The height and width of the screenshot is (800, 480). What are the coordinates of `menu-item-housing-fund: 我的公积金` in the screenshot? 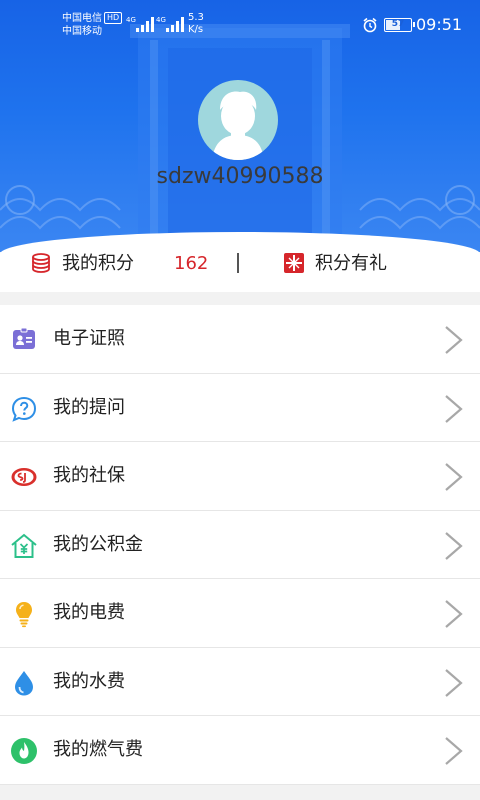 It's located at (240, 545).